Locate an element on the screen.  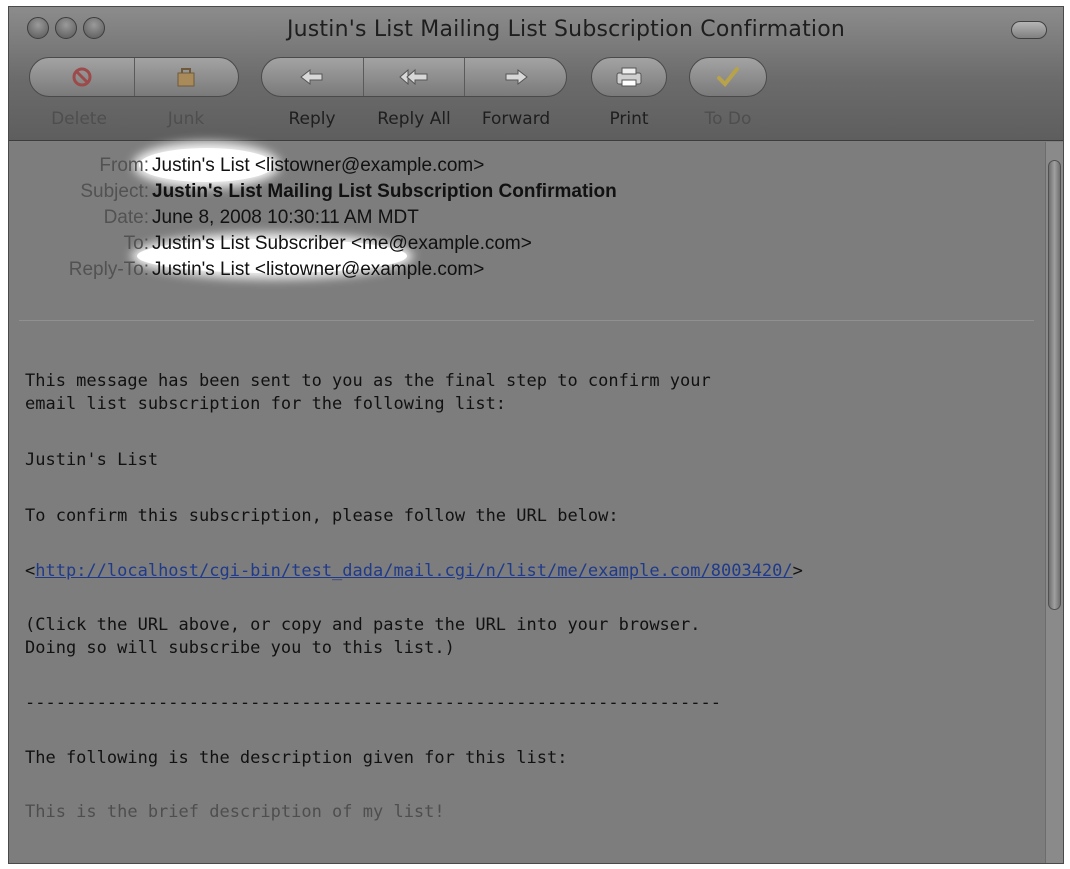
todo-button is located at coordinates (728, 77).